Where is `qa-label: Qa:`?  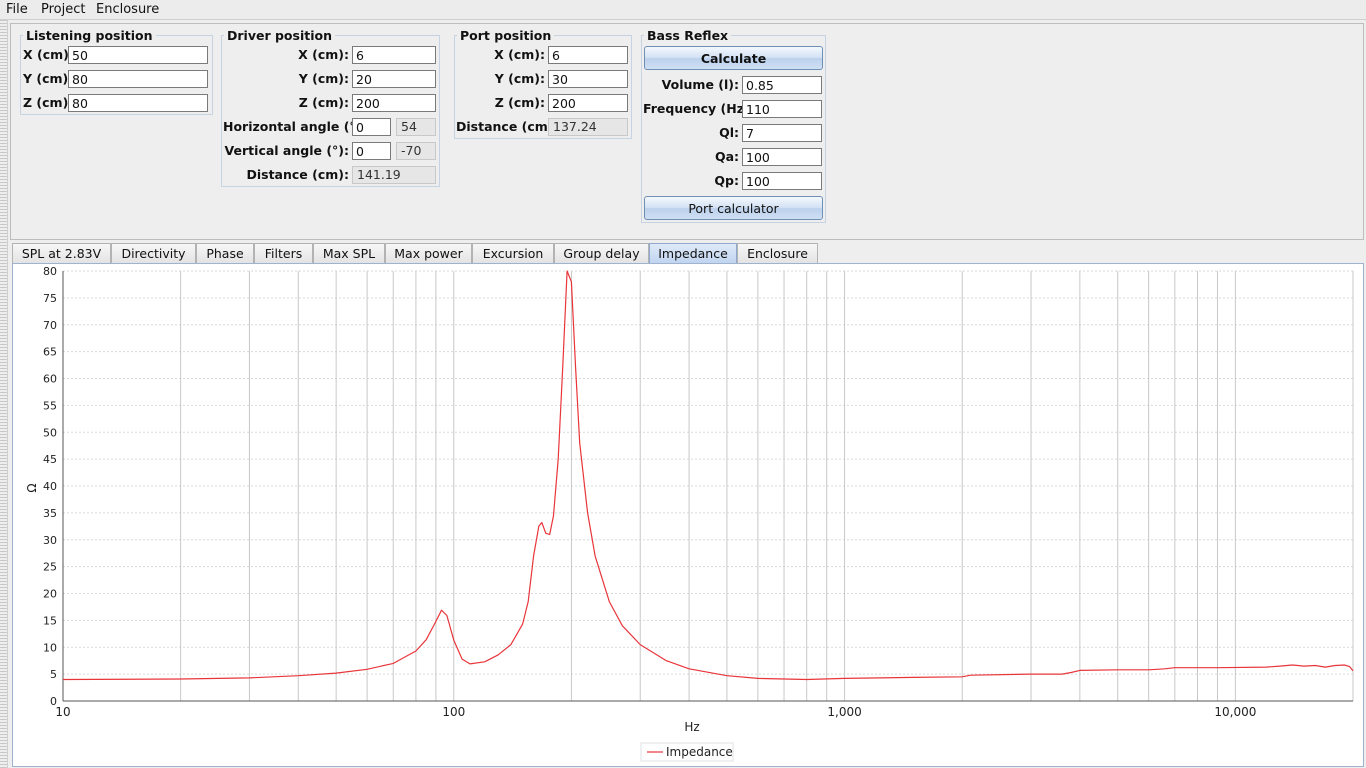 qa-label: Qa: is located at coordinates (726, 156).